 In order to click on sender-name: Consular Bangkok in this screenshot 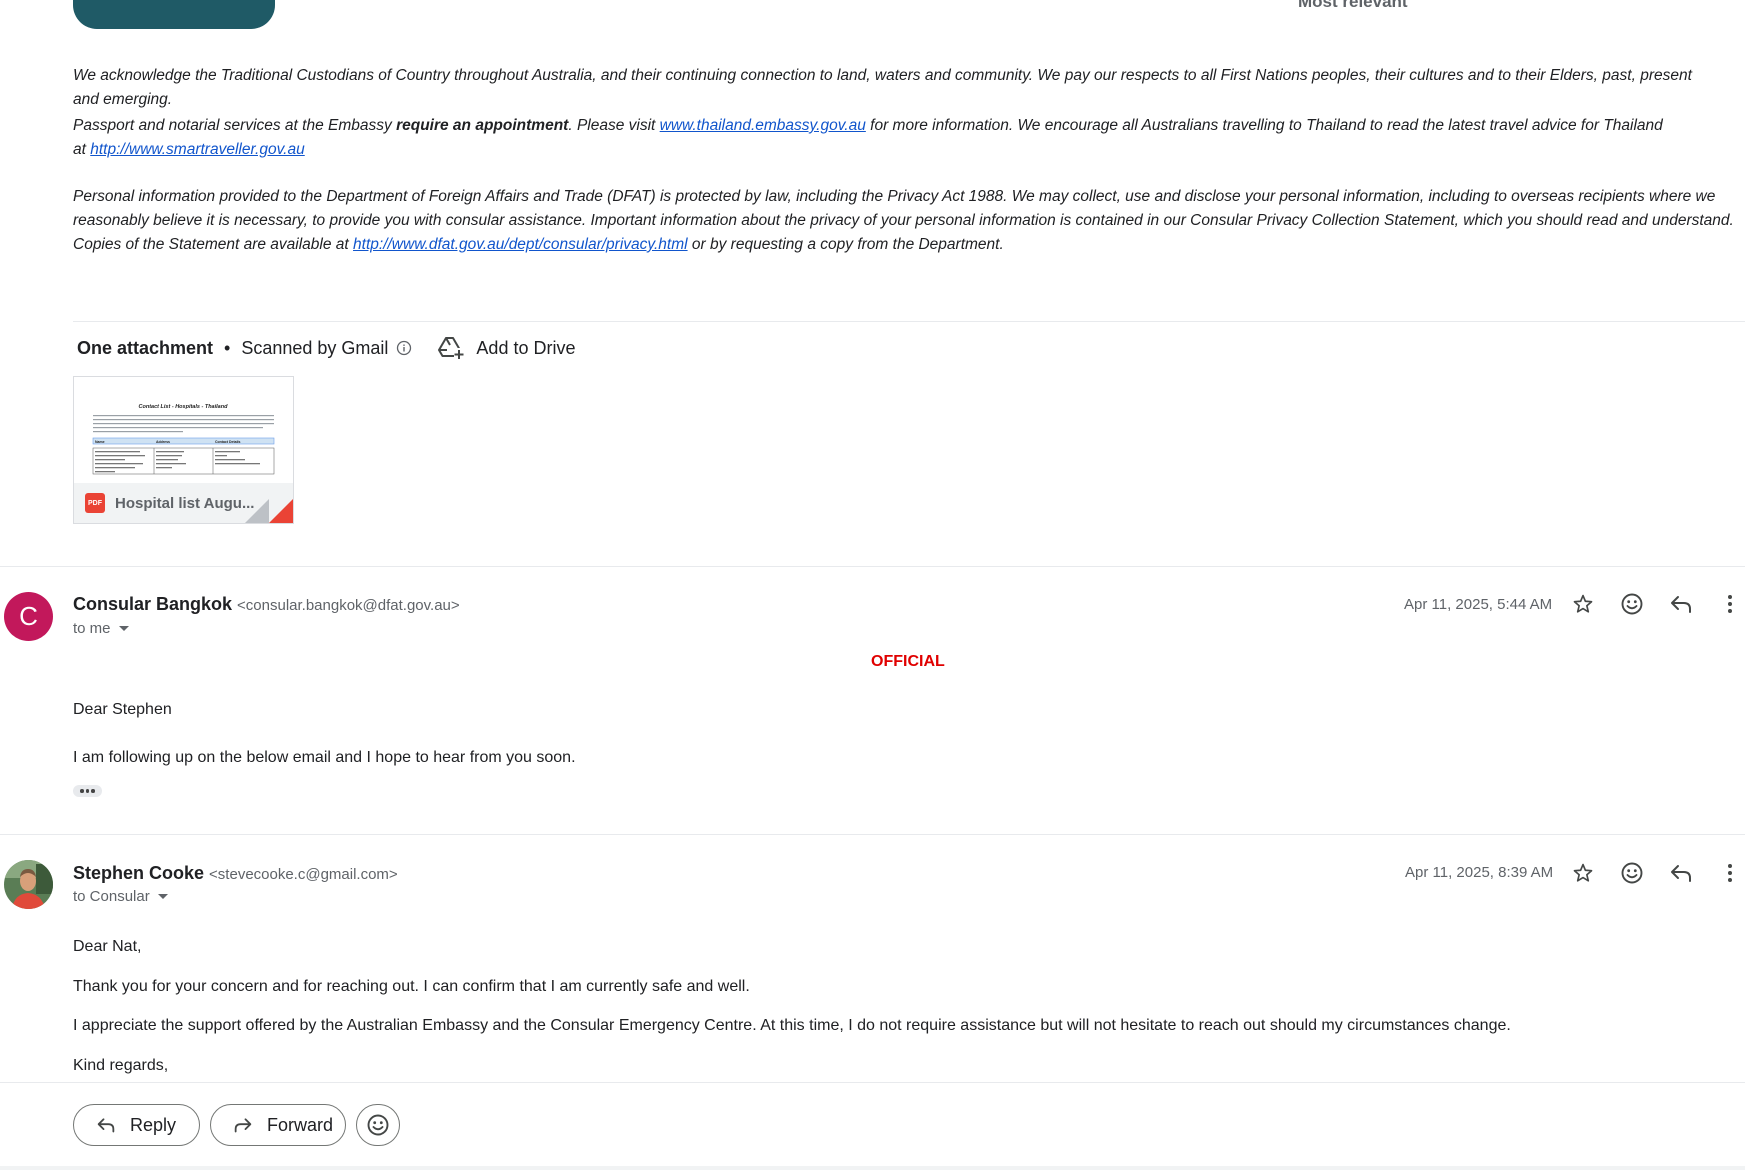, I will do `click(152, 604)`.